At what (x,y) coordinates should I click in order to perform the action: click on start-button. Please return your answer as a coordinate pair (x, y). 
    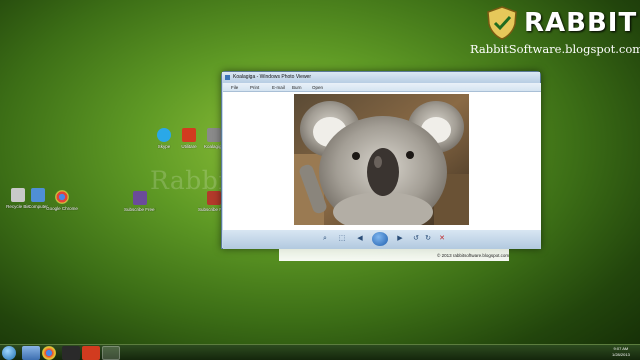
    Looking at the image, I should click on (9, 353).